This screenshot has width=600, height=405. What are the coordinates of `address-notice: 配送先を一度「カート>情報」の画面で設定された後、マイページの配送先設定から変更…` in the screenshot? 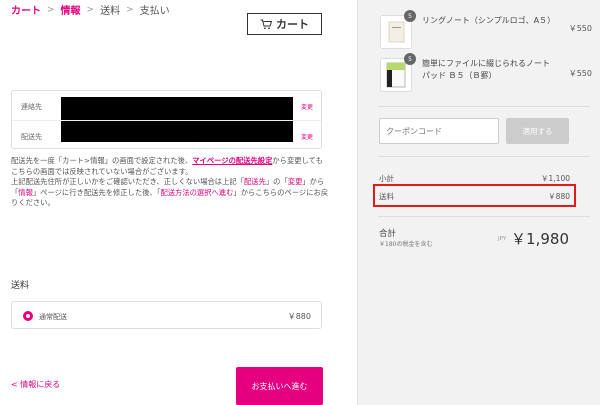 It's located at (170, 182).